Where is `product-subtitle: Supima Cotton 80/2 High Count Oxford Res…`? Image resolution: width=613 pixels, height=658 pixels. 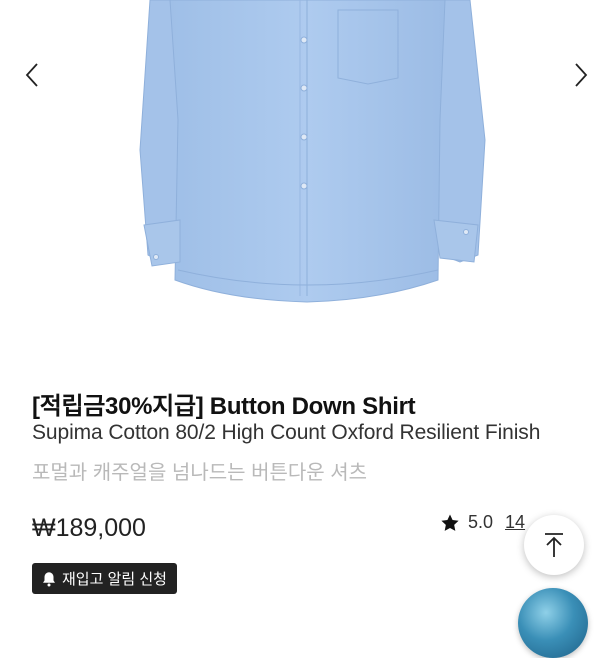
product-subtitle: Supima Cotton 80/2 High Count Oxford Res… is located at coordinates (286, 432).